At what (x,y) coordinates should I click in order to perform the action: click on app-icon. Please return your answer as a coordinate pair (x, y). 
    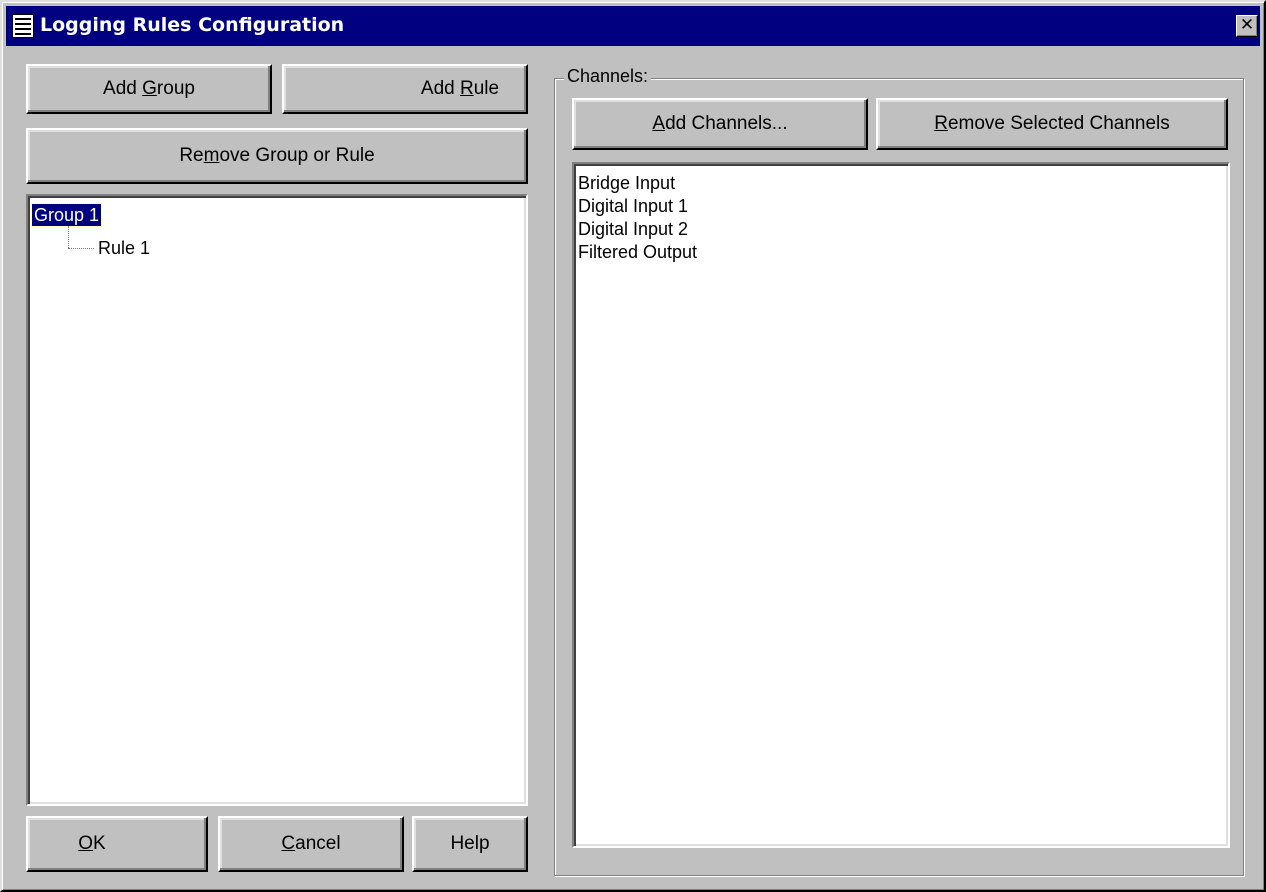
    Looking at the image, I should click on (23, 26).